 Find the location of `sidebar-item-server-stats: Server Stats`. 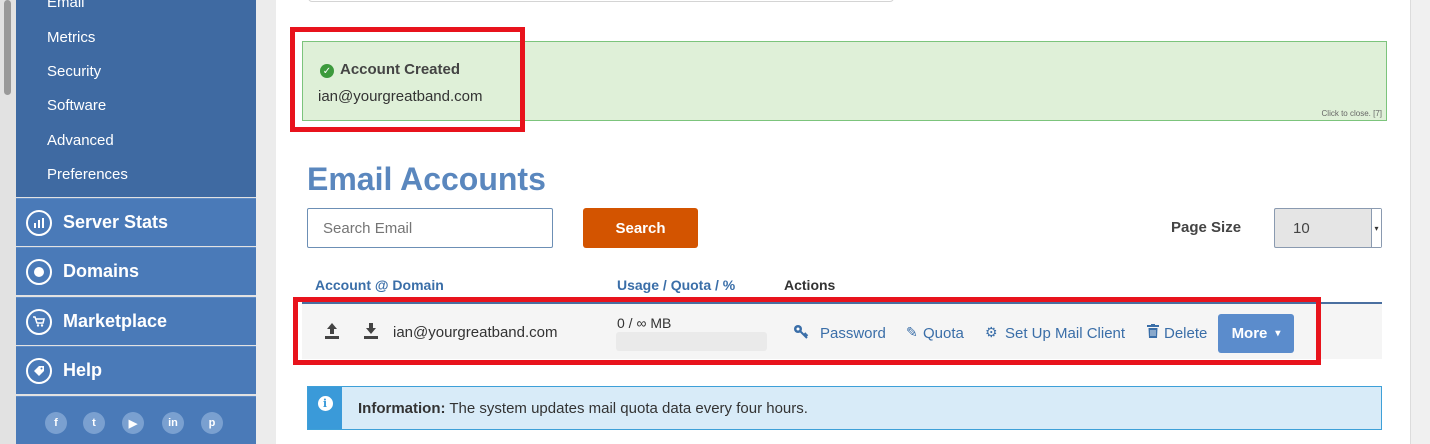

sidebar-item-server-stats: Server Stats is located at coordinates (136, 222).